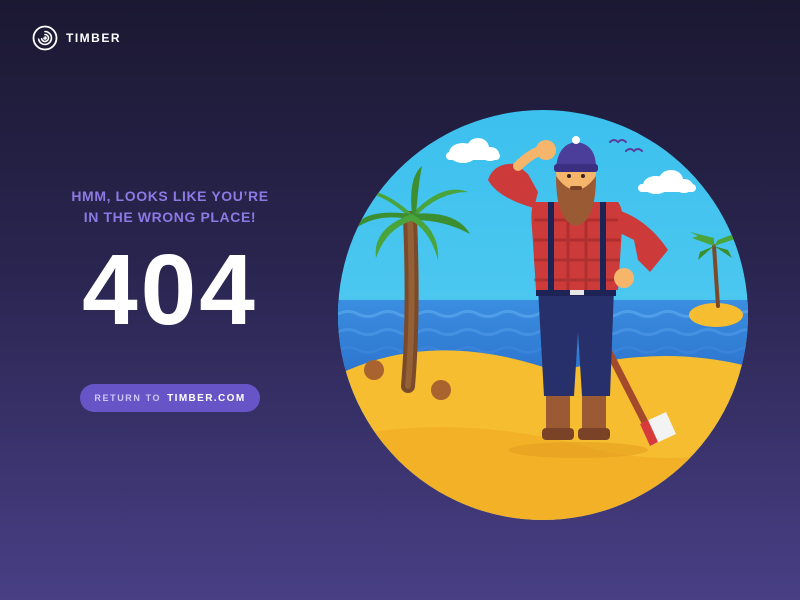  Describe the element at coordinates (93, 38) in the screenshot. I see `brand-name: TIMBER` at that location.